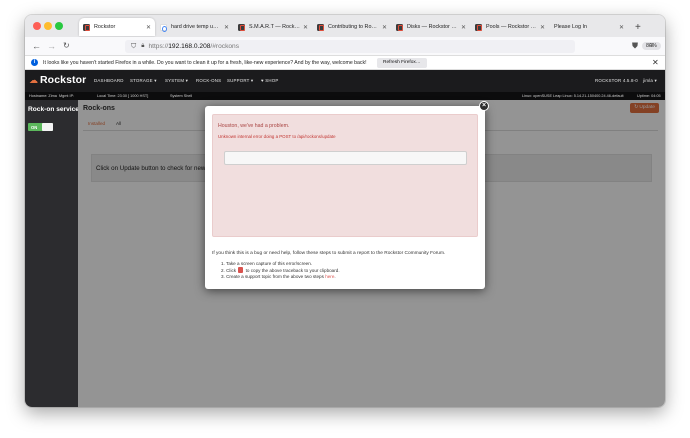 The width and height of the screenshot is (690, 438). What do you see at coordinates (36, 46) in the screenshot?
I see `back-arrow-icon: ←` at bounding box center [36, 46].